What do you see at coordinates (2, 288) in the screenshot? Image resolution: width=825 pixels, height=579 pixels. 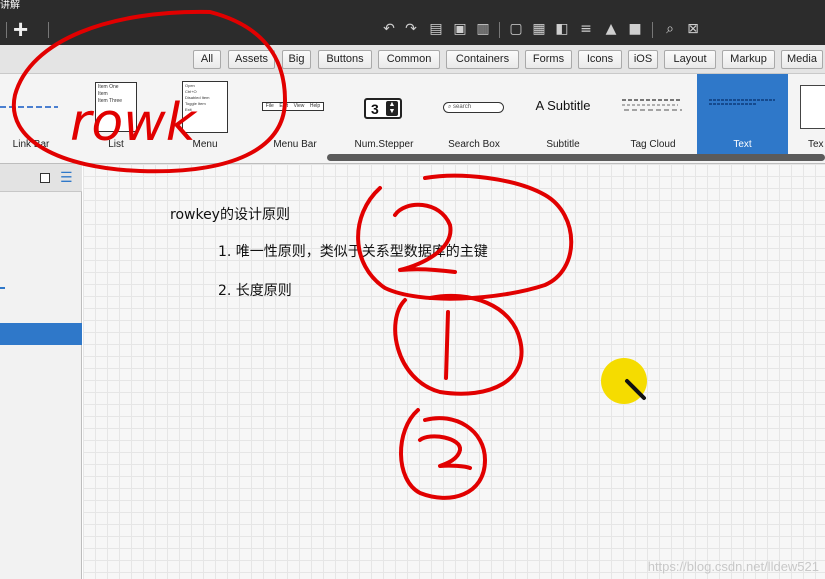 I see `tree-marker` at bounding box center [2, 288].